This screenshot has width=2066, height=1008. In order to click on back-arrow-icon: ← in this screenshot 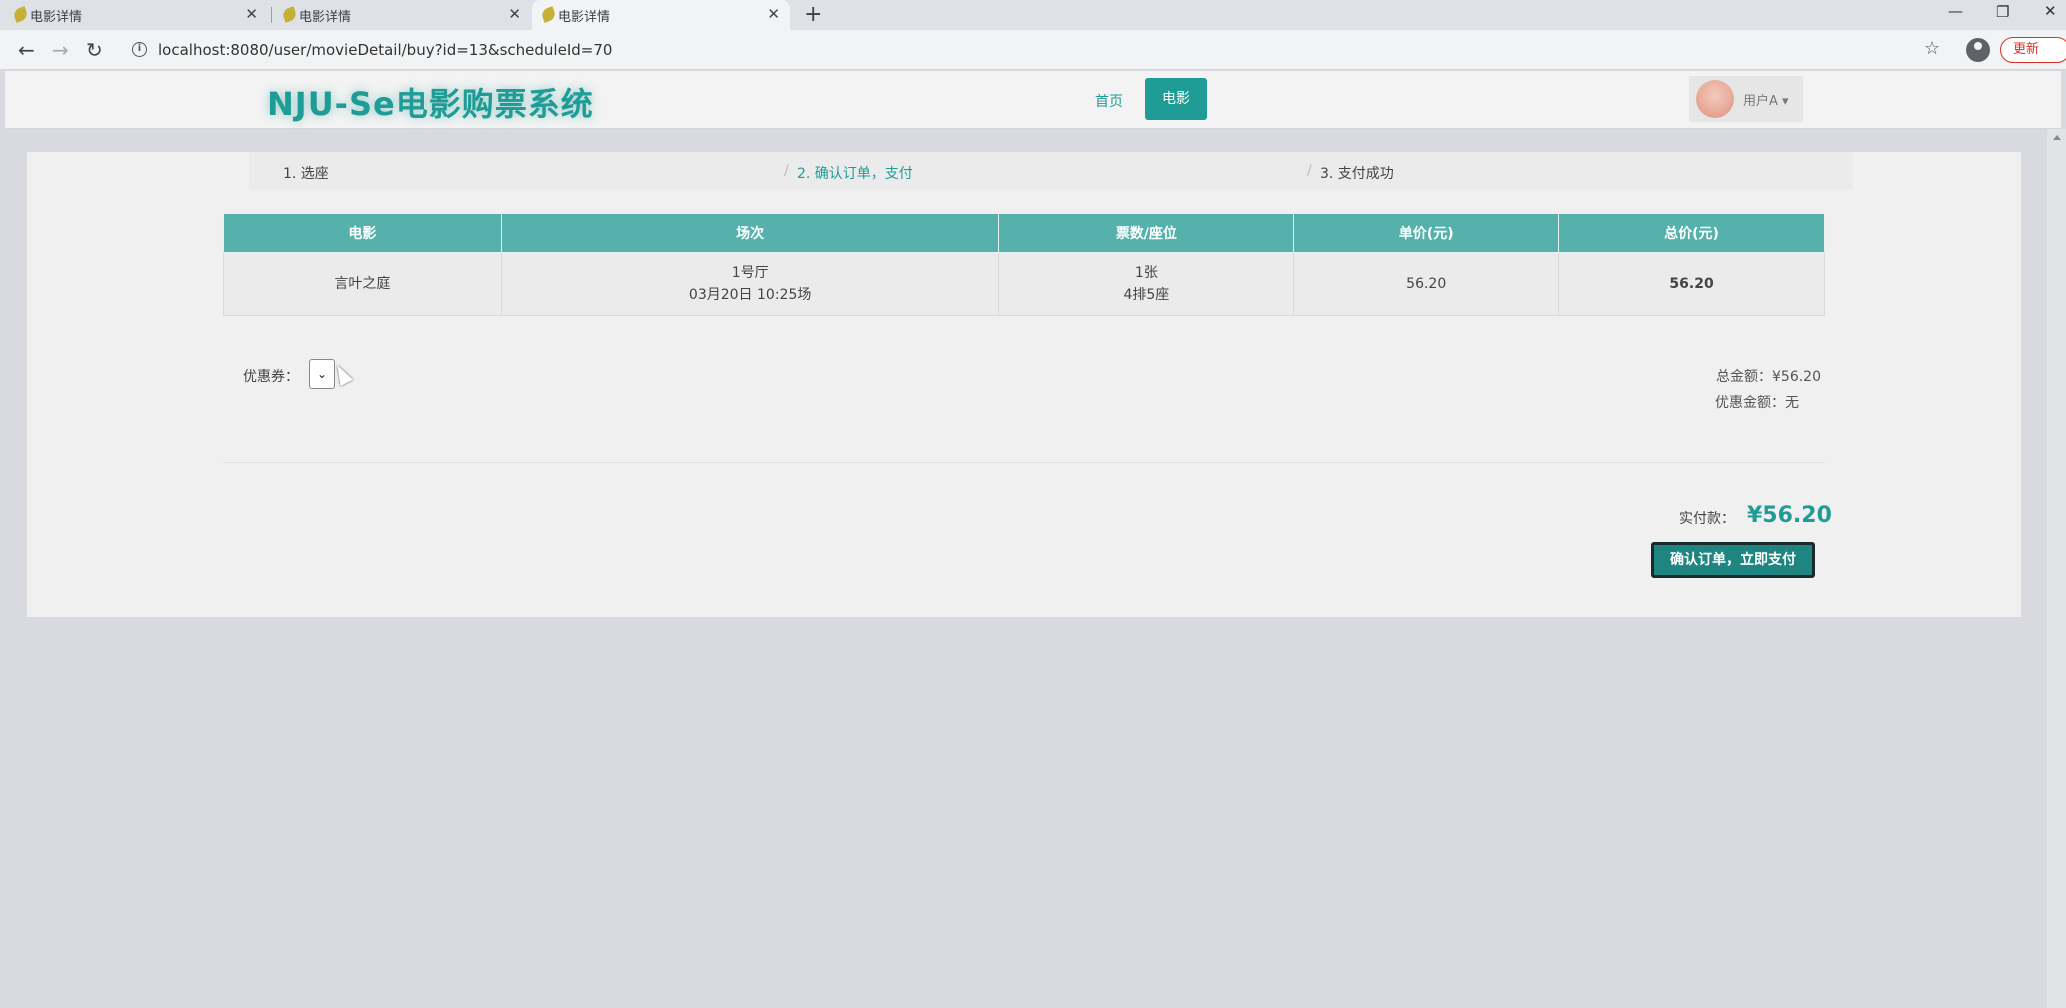, I will do `click(26, 50)`.